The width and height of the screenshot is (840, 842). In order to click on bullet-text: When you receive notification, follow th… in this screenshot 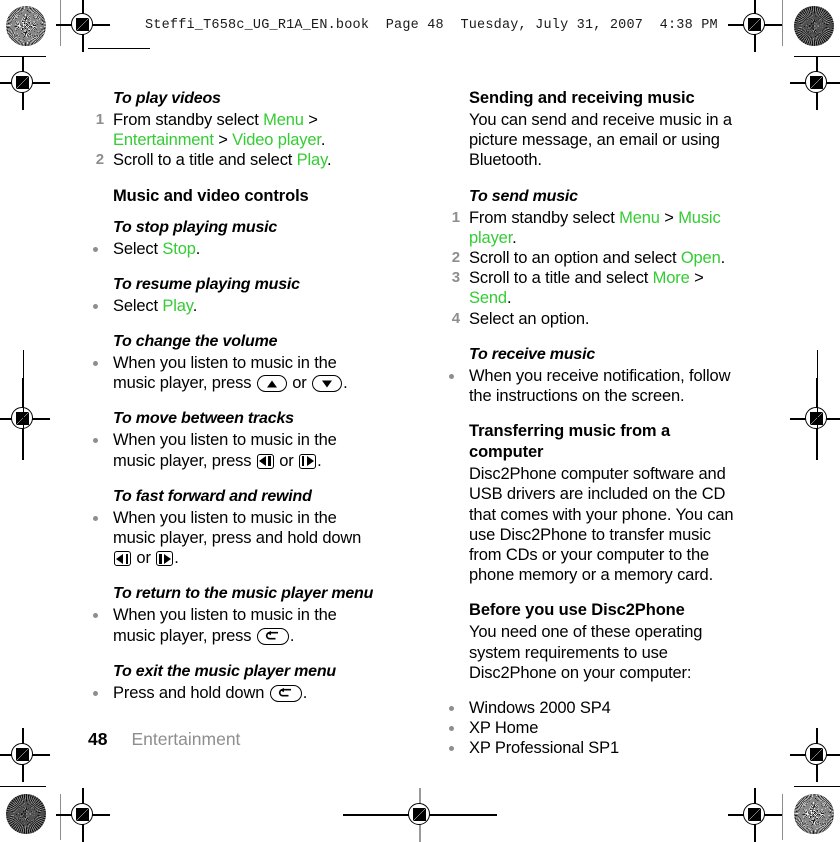, I will do `click(600, 386)`.